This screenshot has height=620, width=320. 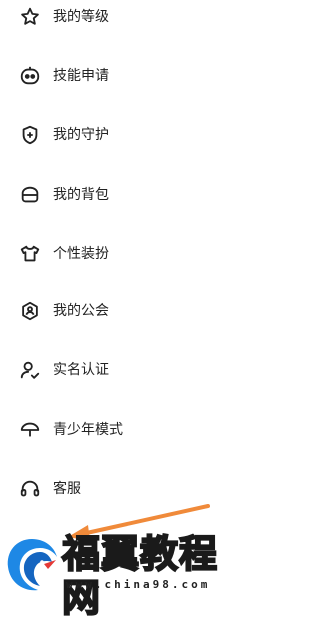 What do you see at coordinates (81, 195) in the screenshot?
I see `menu-label-my-backpack: 我的背包` at bounding box center [81, 195].